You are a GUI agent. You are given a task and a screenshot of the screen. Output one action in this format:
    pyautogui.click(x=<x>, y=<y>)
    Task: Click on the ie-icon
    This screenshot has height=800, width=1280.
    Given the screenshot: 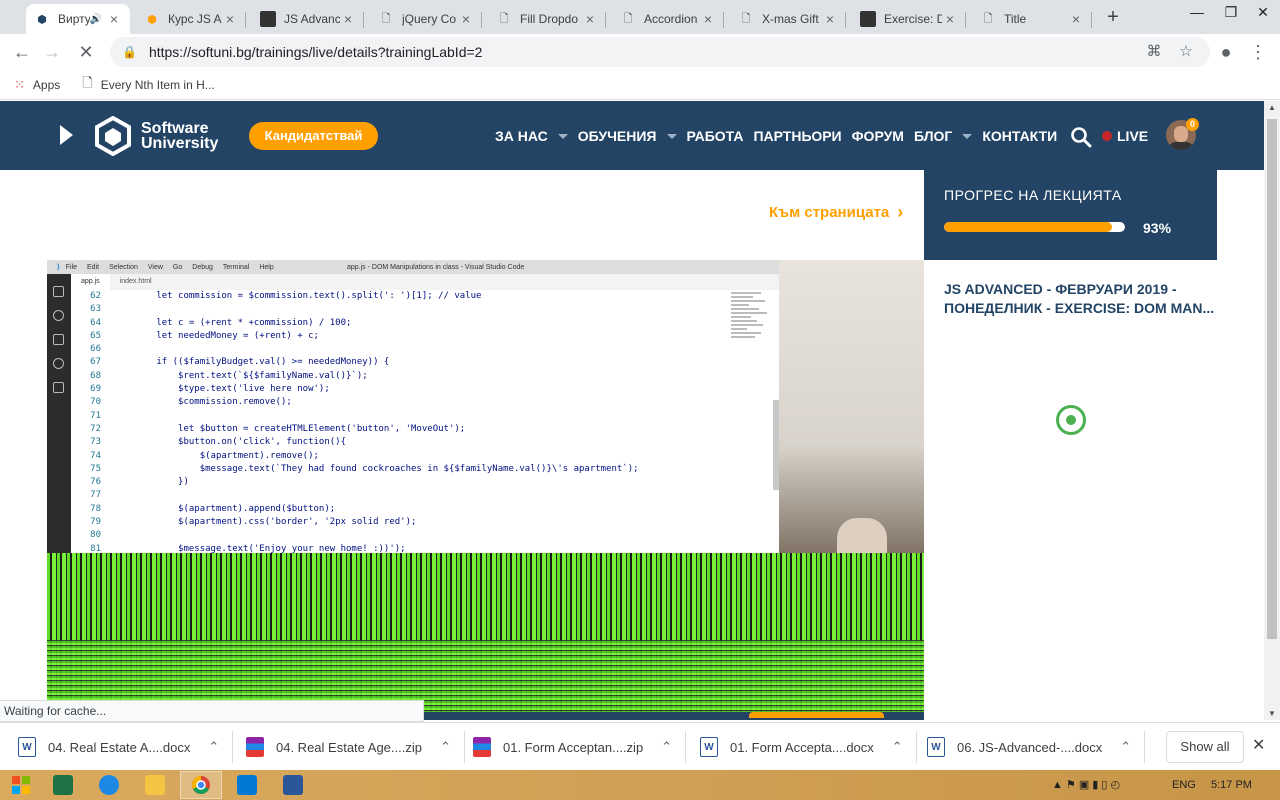 What is the action you would take?
    pyautogui.click(x=109, y=785)
    